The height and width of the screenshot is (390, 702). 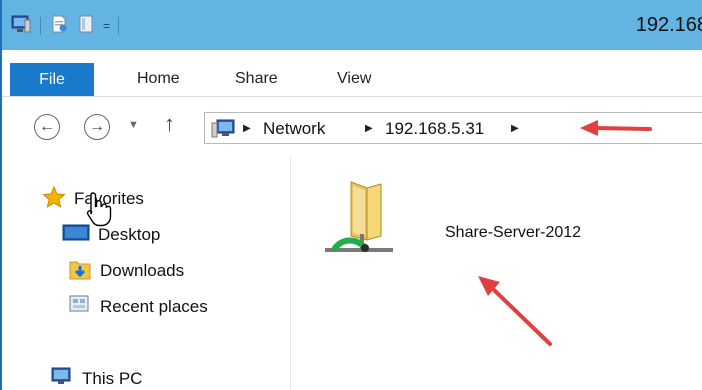 I want to click on tab-file: File, so click(x=52, y=79).